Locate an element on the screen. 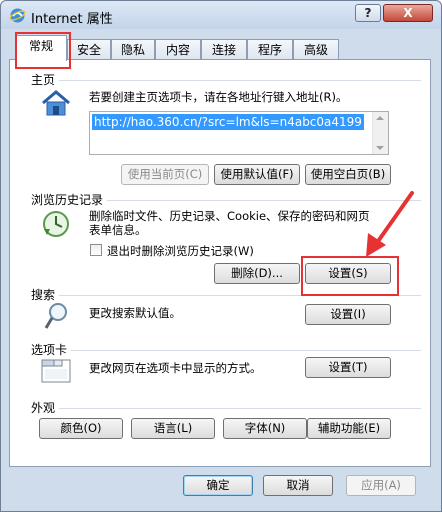  homepage-description: 若要创建主页选项卡，请在各地址行键入地址(R)。 is located at coordinates (218, 97).